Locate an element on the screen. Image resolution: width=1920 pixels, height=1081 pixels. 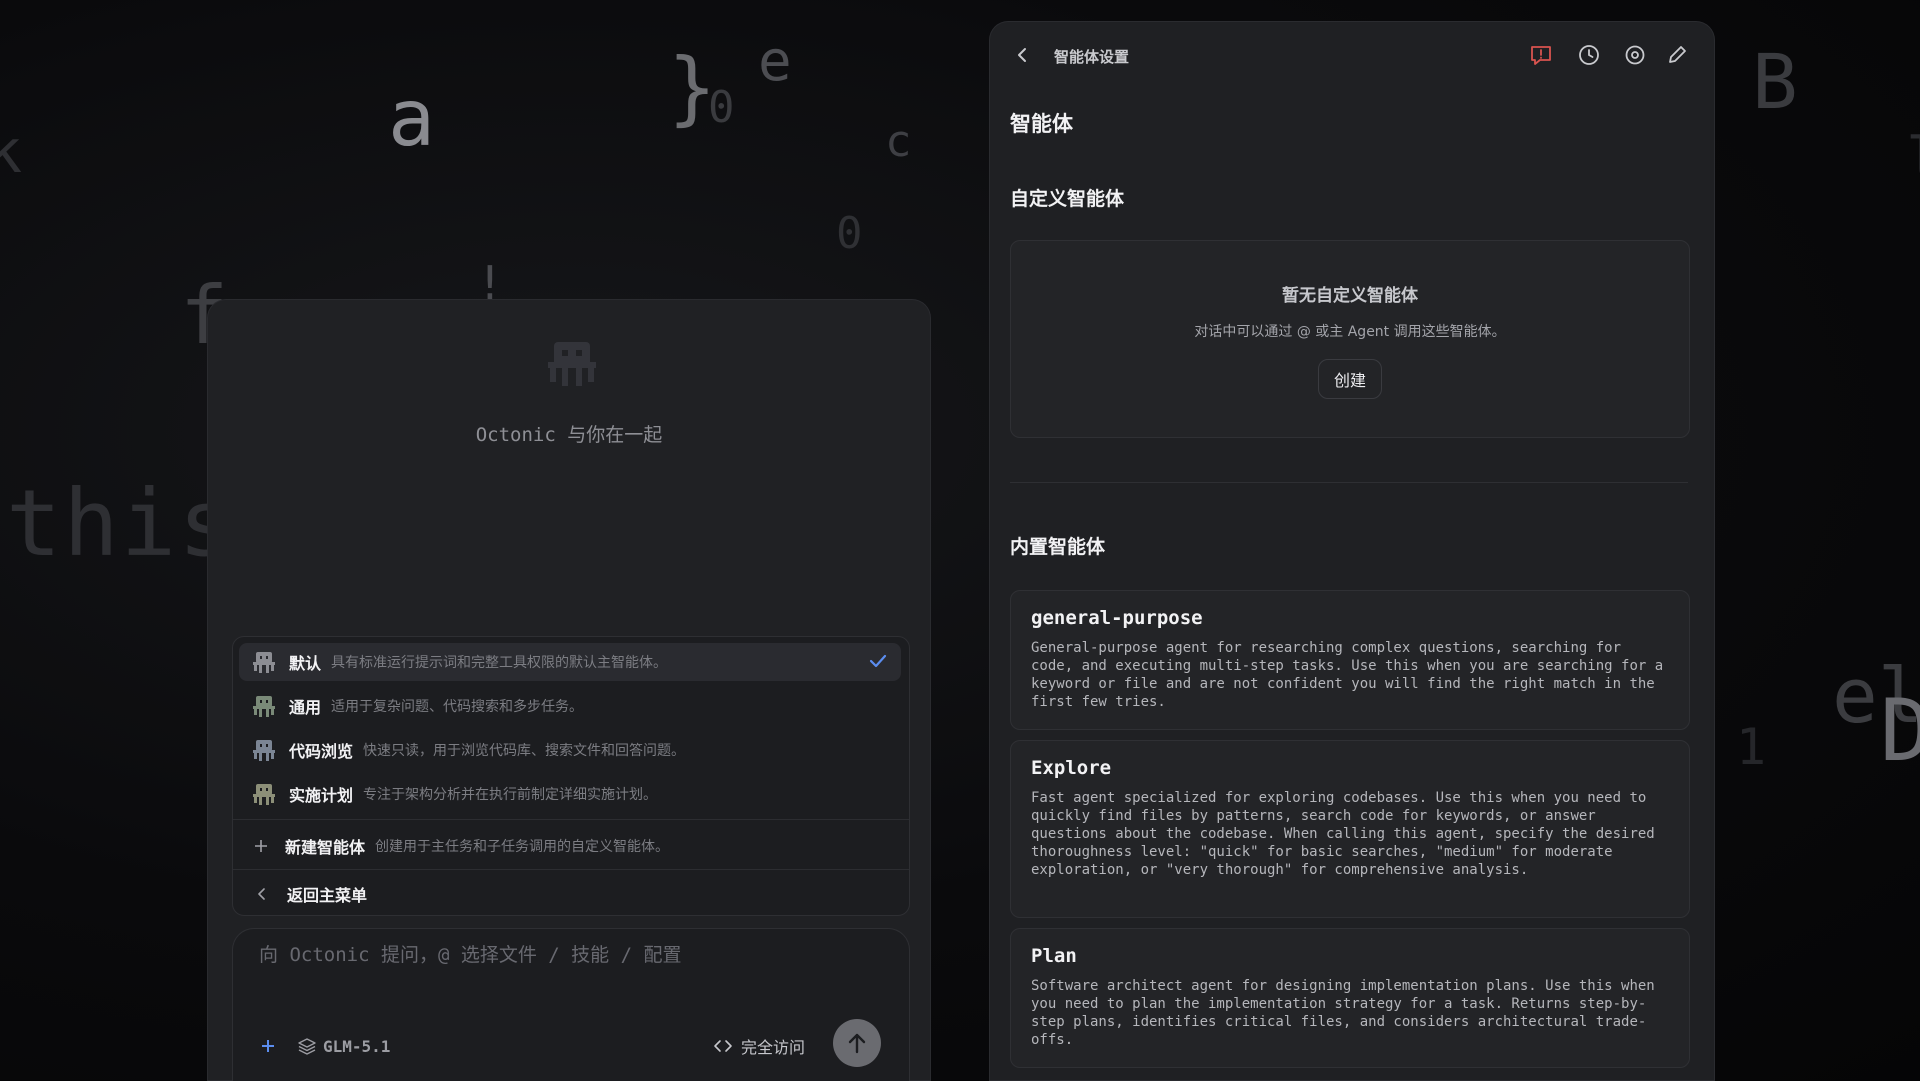
new-agent-option: 新建智能体 创建用于主任务和子任务调用的自定义智能体。 is located at coordinates (570, 846).